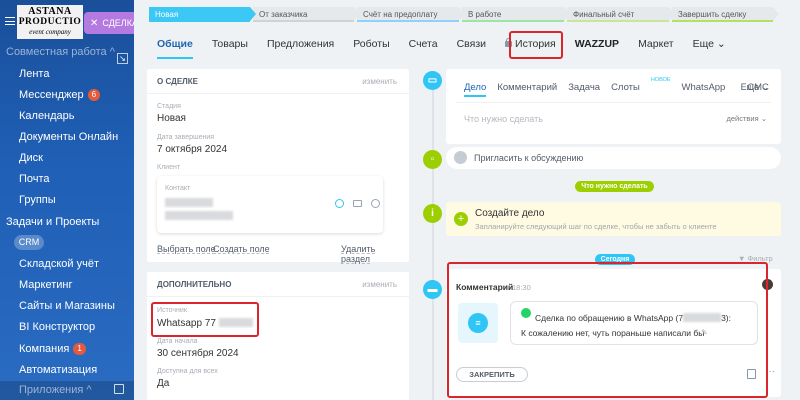 Image resolution: width=800 pixels, height=400 pixels. Describe the element at coordinates (357, 203) in the screenshot. I see `mail-icon` at that location.